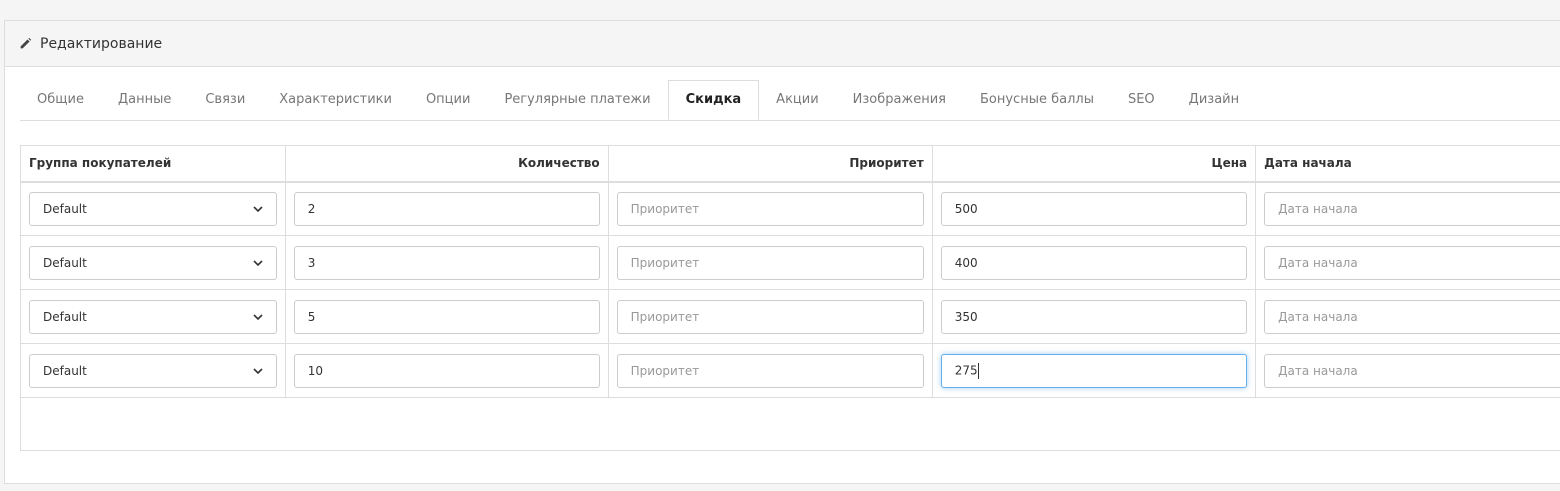 This screenshot has width=1560, height=491. I want to click on table-row: Default 3 Приоритет 400 Дата начала, so click(790, 262).